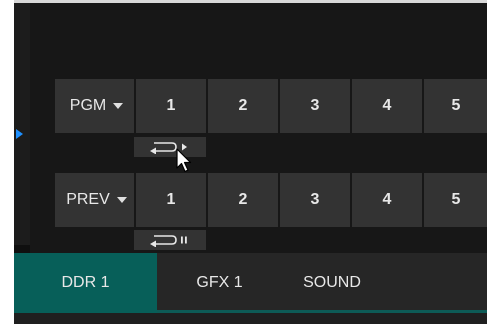 The width and height of the screenshot is (487, 324). I want to click on prev-source-3-button: 3, so click(315, 200).